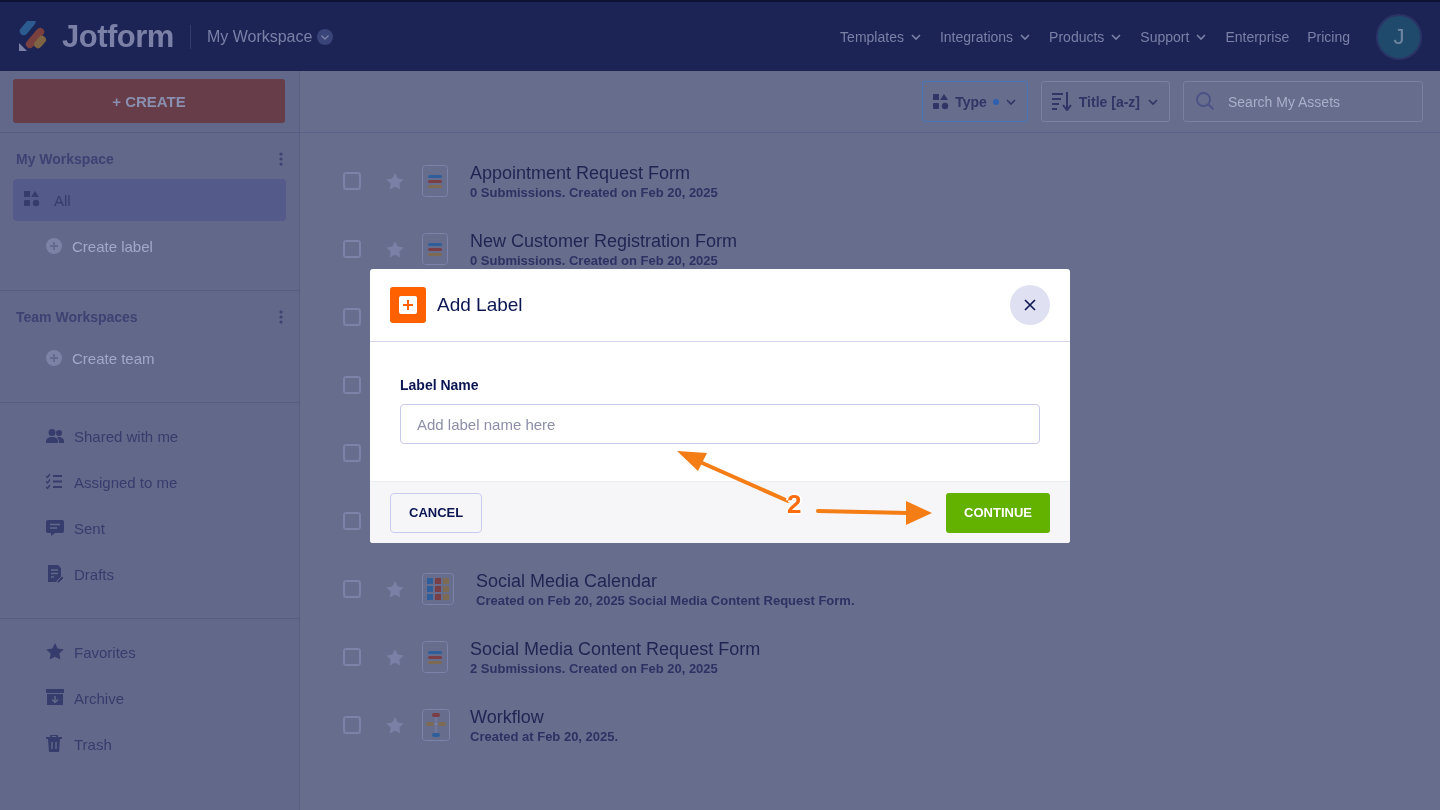 This screenshot has height=810, width=1440. Describe the element at coordinates (55, 698) in the screenshot. I see `archive-box-icon` at that location.